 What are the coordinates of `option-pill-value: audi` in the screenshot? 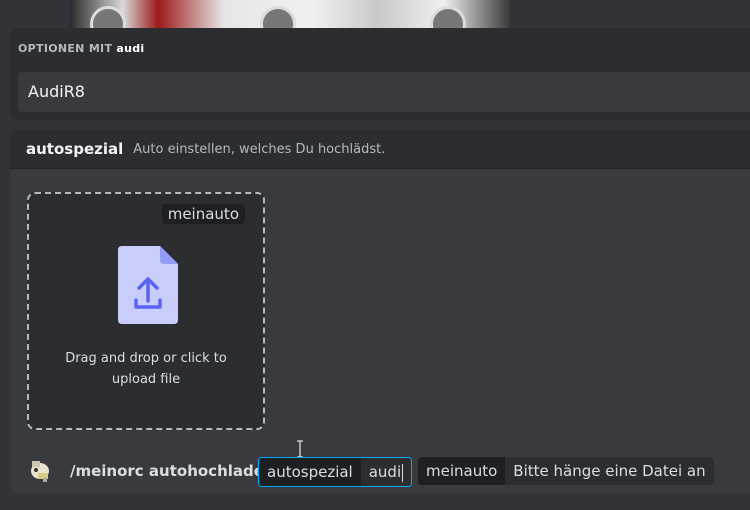 It's located at (386, 472).